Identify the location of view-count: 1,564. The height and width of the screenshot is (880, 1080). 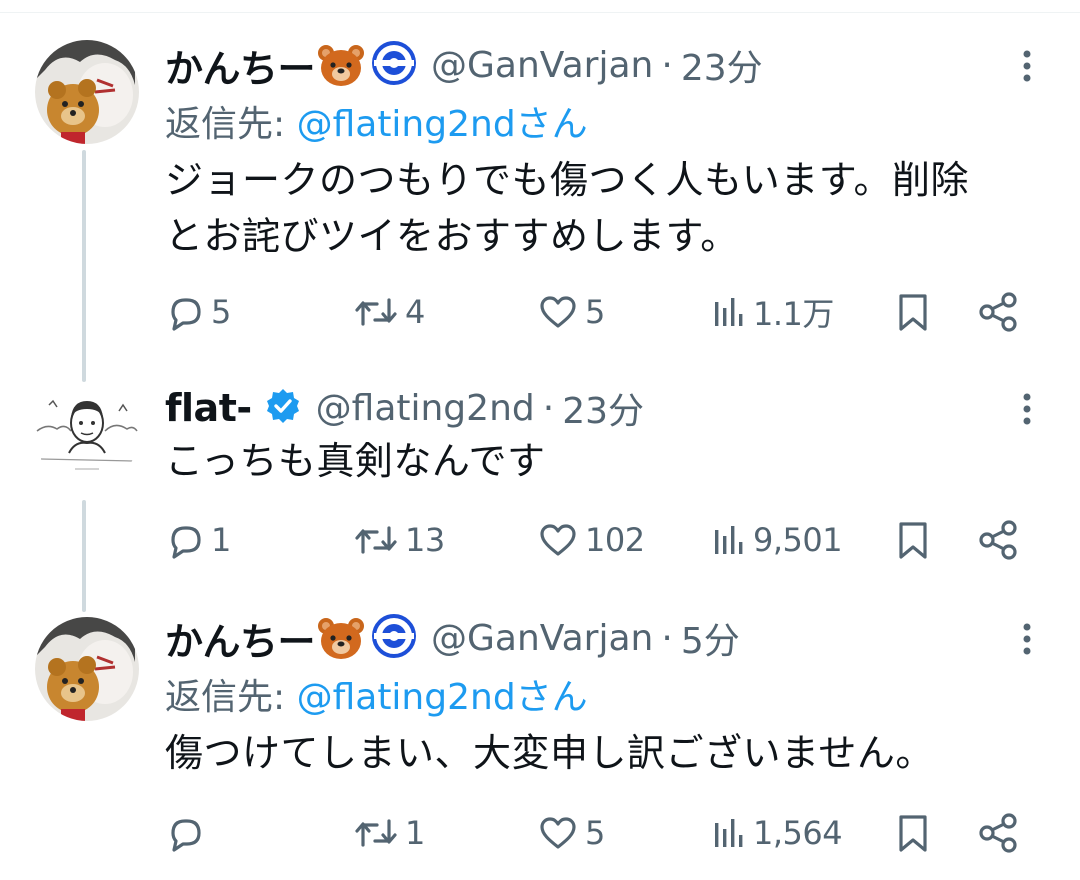
(798, 833).